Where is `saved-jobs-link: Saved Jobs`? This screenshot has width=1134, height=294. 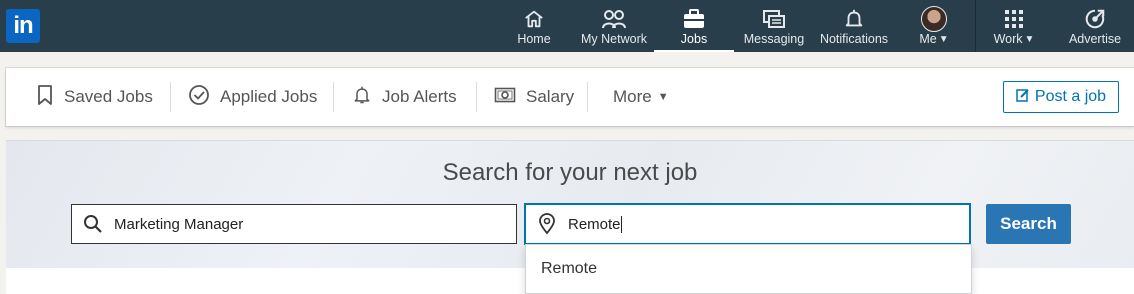 saved-jobs-link: Saved Jobs is located at coordinates (94, 97).